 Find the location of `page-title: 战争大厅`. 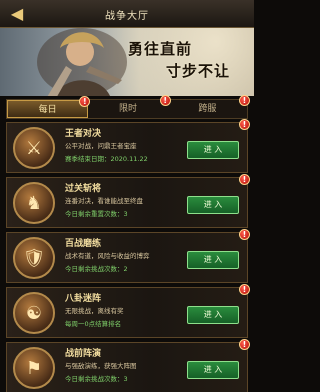

page-title: 战争大厅 is located at coordinates (127, 16).